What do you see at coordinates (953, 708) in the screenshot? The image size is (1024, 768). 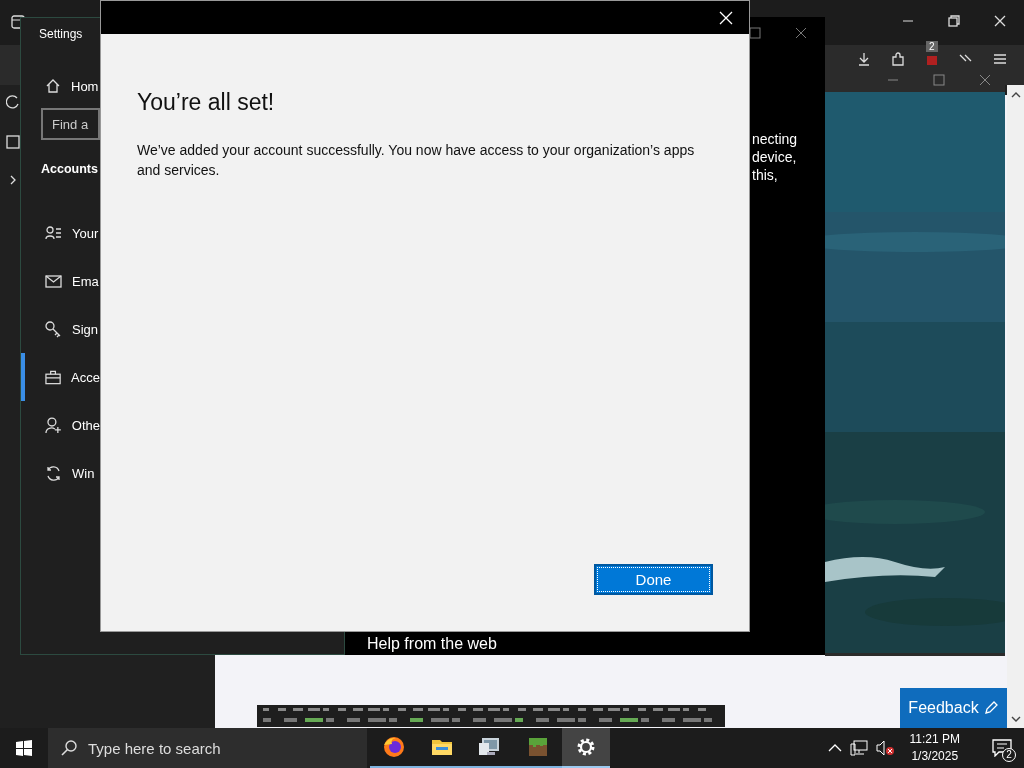 I see `feedback-button: Feedback` at bounding box center [953, 708].